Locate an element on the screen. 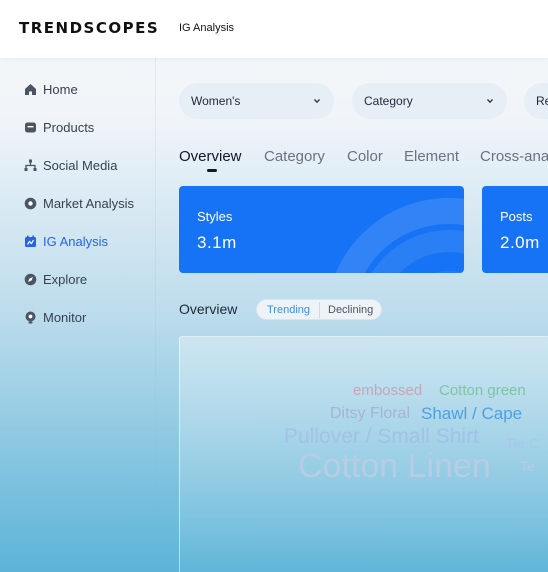 The height and width of the screenshot is (572, 548). sidebar-item-label: Explore is located at coordinates (65, 279).